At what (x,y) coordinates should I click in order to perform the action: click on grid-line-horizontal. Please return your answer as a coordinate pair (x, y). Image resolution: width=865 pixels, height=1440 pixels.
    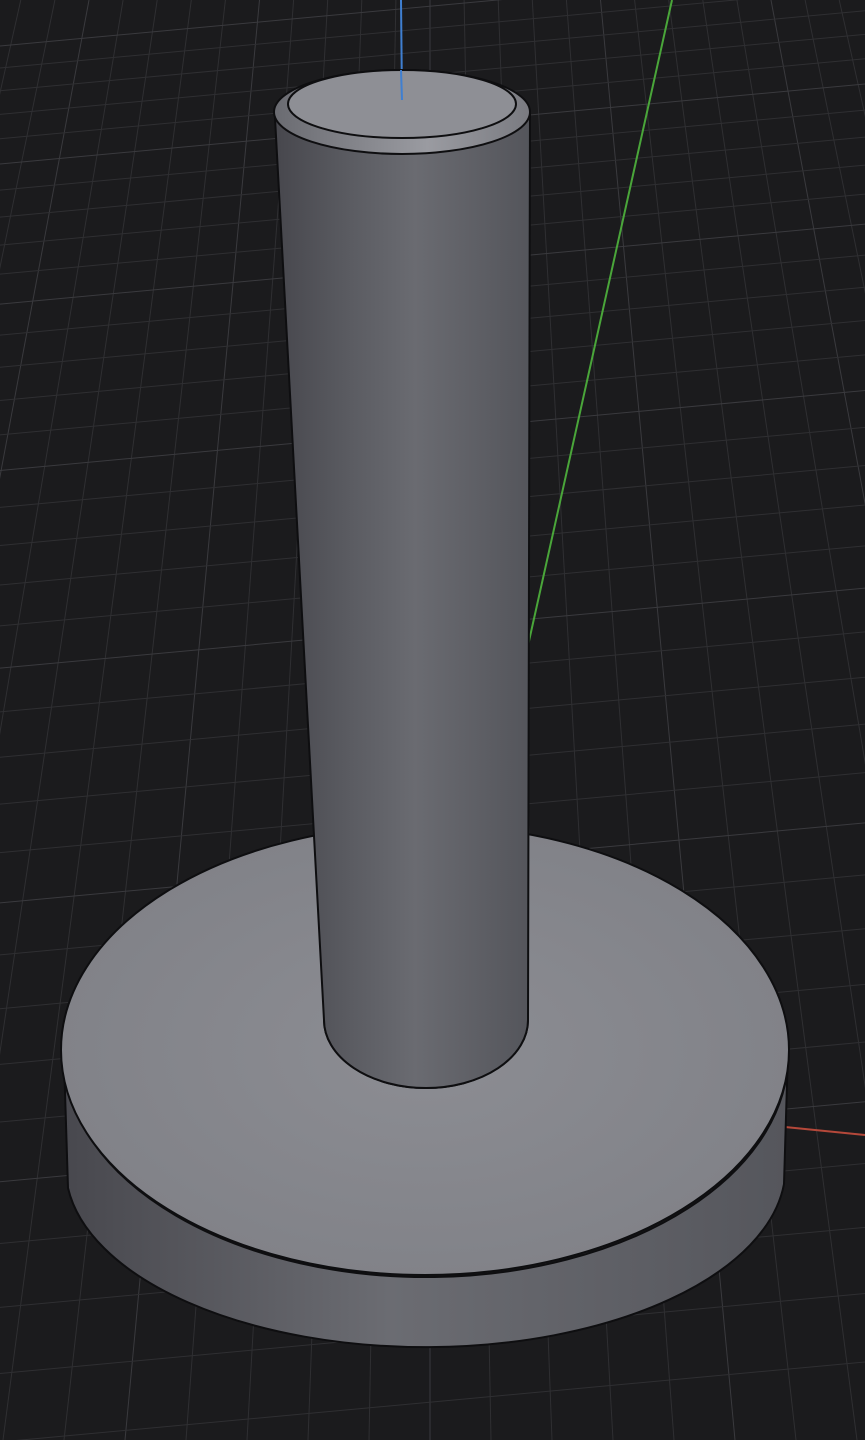
    Looking at the image, I should click on (440, 1400).